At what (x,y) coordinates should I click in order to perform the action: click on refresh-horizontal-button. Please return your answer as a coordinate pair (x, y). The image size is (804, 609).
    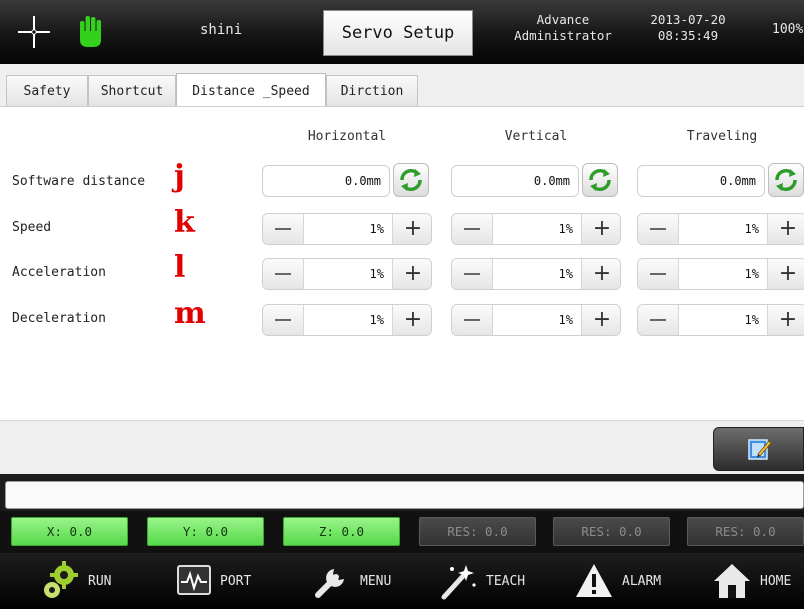
    Looking at the image, I should click on (411, 180).